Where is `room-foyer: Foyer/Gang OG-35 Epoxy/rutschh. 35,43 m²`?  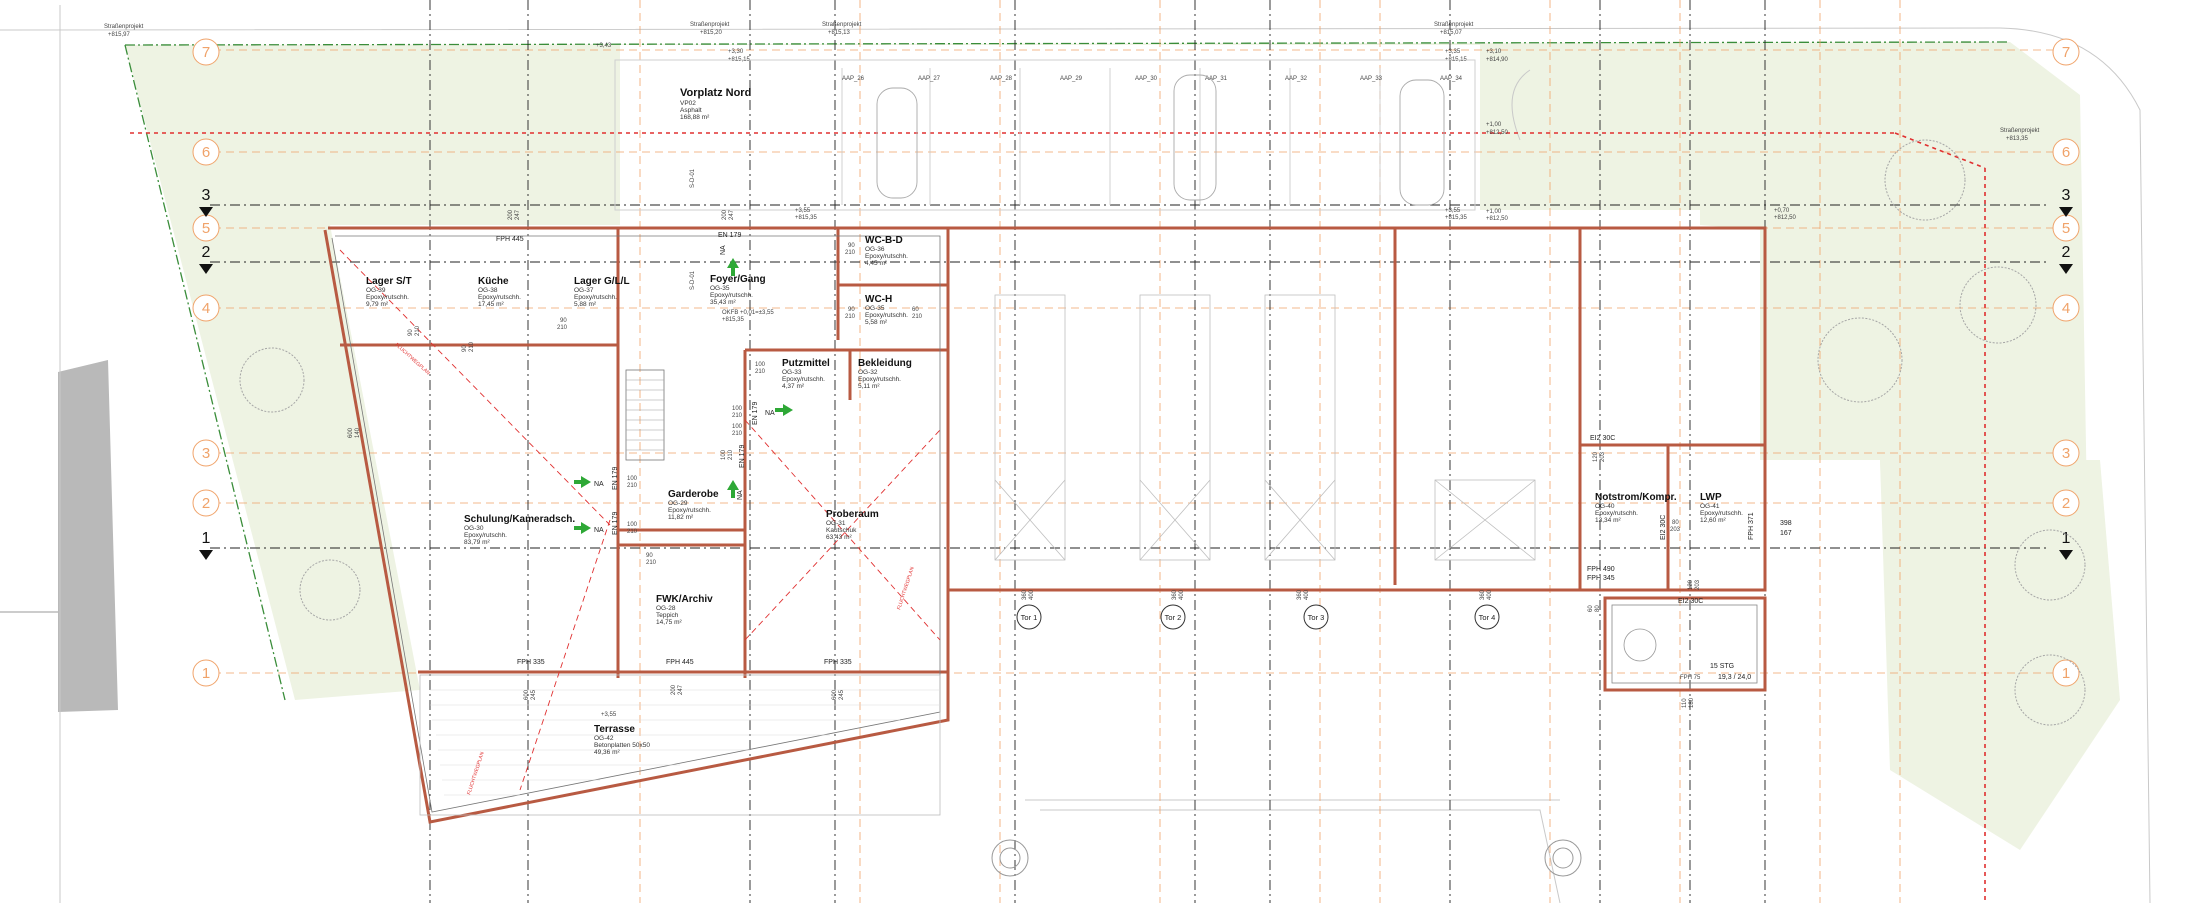 room-foyer: Foyer/Gang OG-35 Epoxy/rutschh. 35,43 m² is located at coordinates (738, 290).